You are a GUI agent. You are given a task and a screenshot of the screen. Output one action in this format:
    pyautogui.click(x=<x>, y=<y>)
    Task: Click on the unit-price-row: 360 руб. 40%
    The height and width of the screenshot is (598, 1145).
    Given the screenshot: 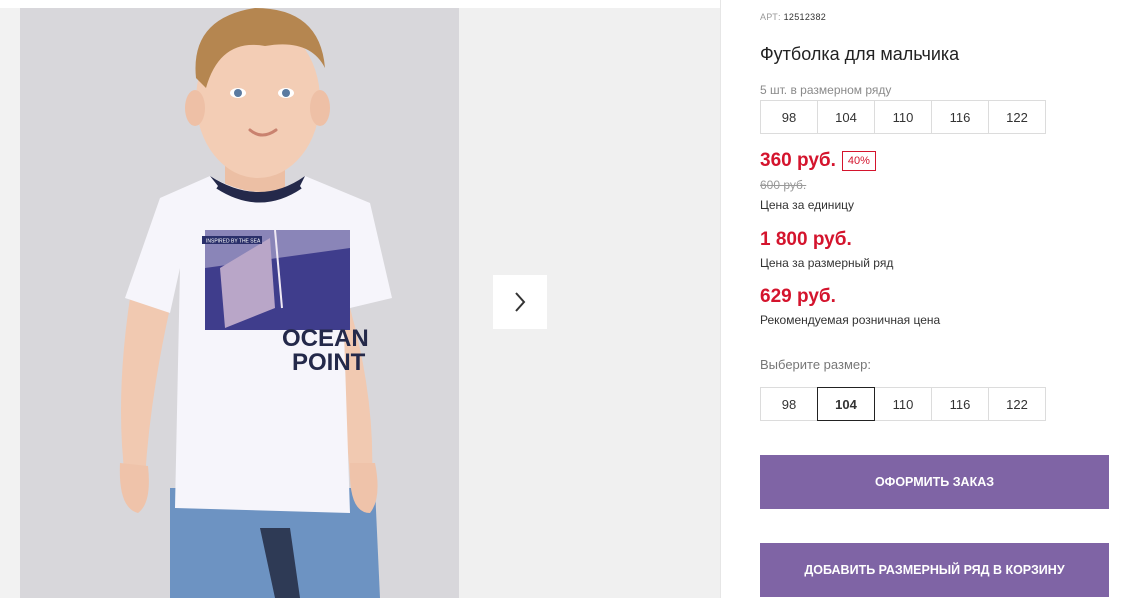 What is the action you would take?
    pyautogui.click(x=818, y=161)
    